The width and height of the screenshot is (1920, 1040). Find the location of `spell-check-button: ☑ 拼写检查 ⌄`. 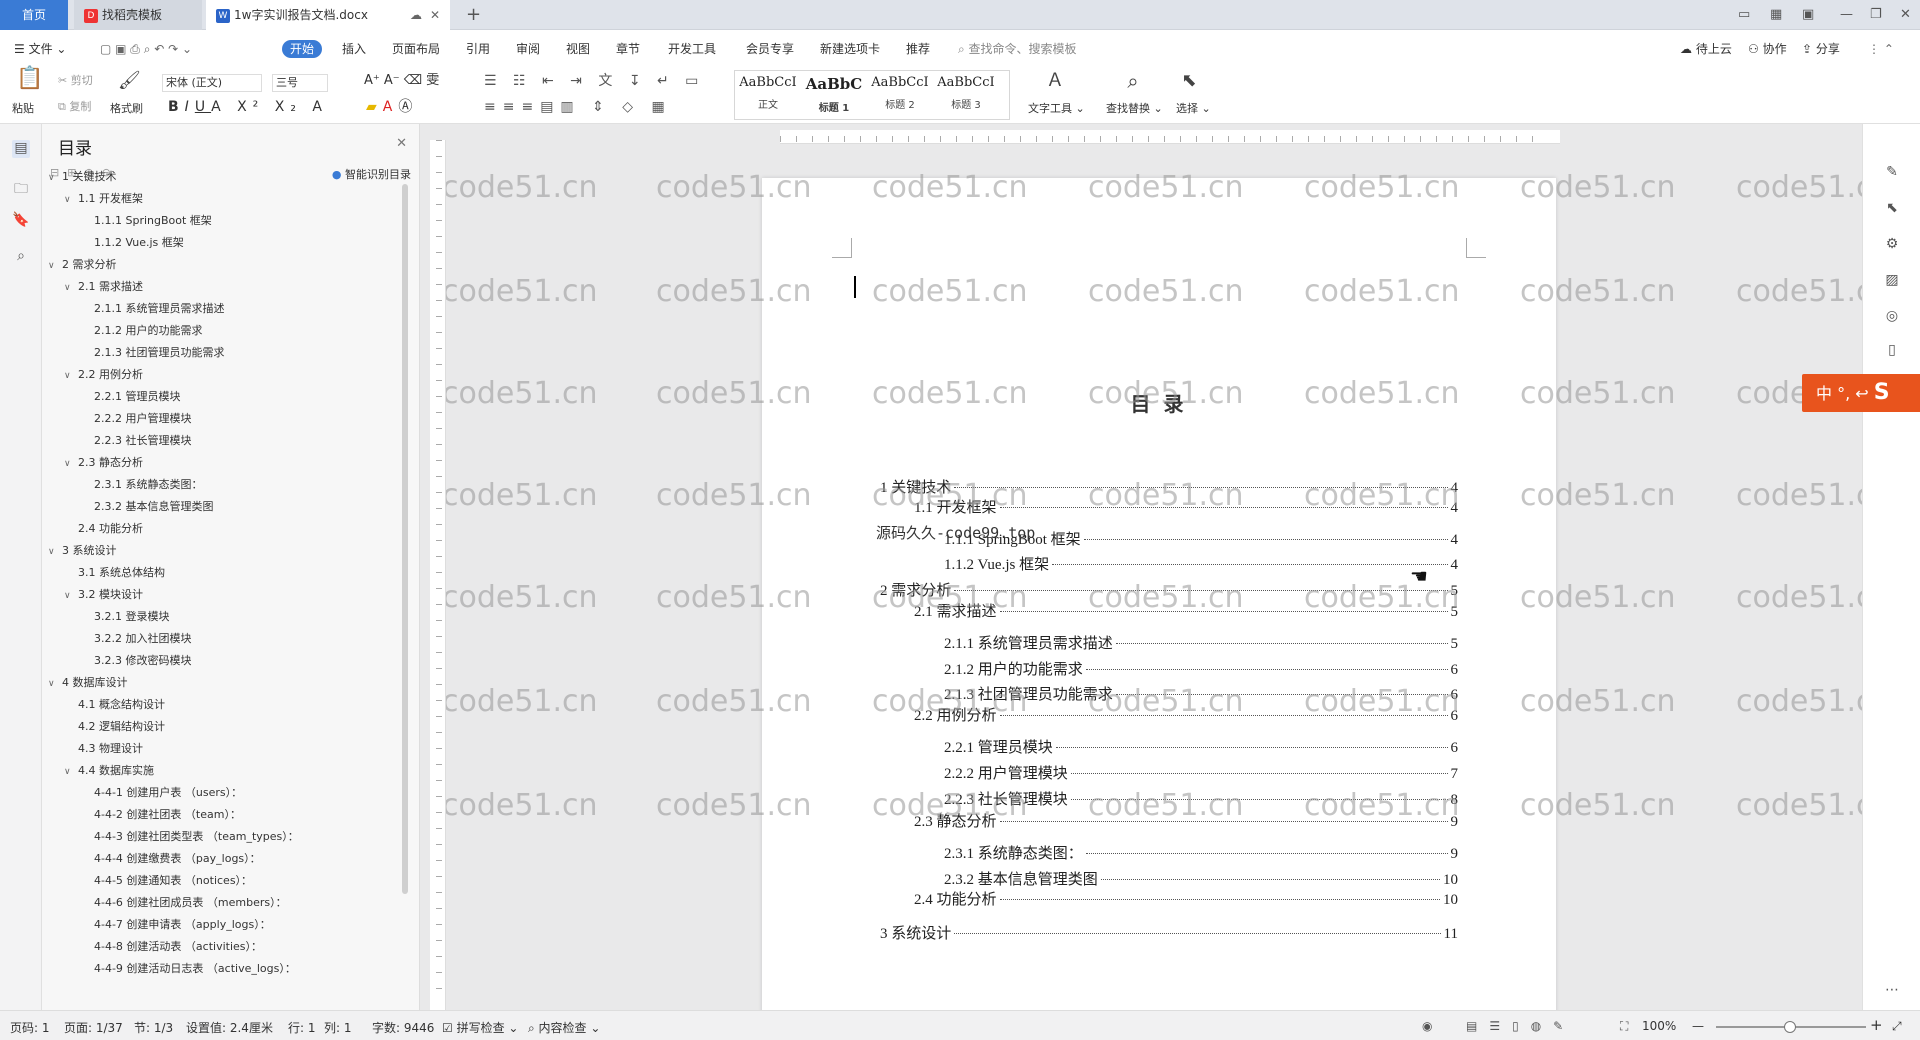

spell-check-button: ☑ 拼写检查 ⌄ is located at coordinates (480, 1027).